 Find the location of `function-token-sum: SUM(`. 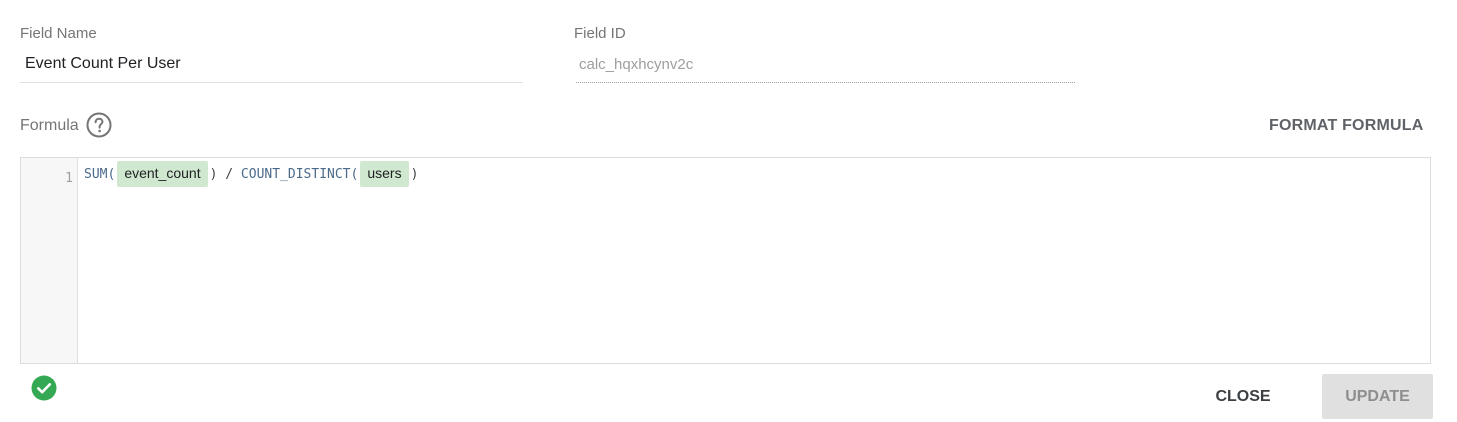

function-token-sum: SUM( is located at coordinates (100, 174).